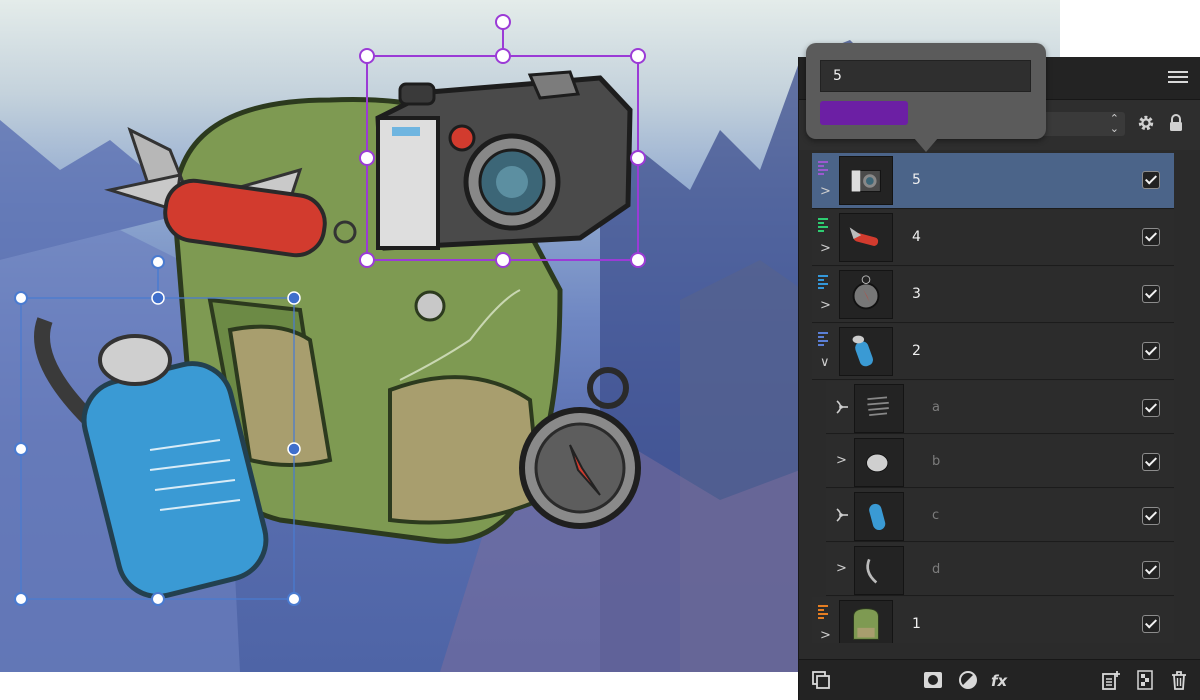  I want to click on lock-icon, so click(1176, 123).